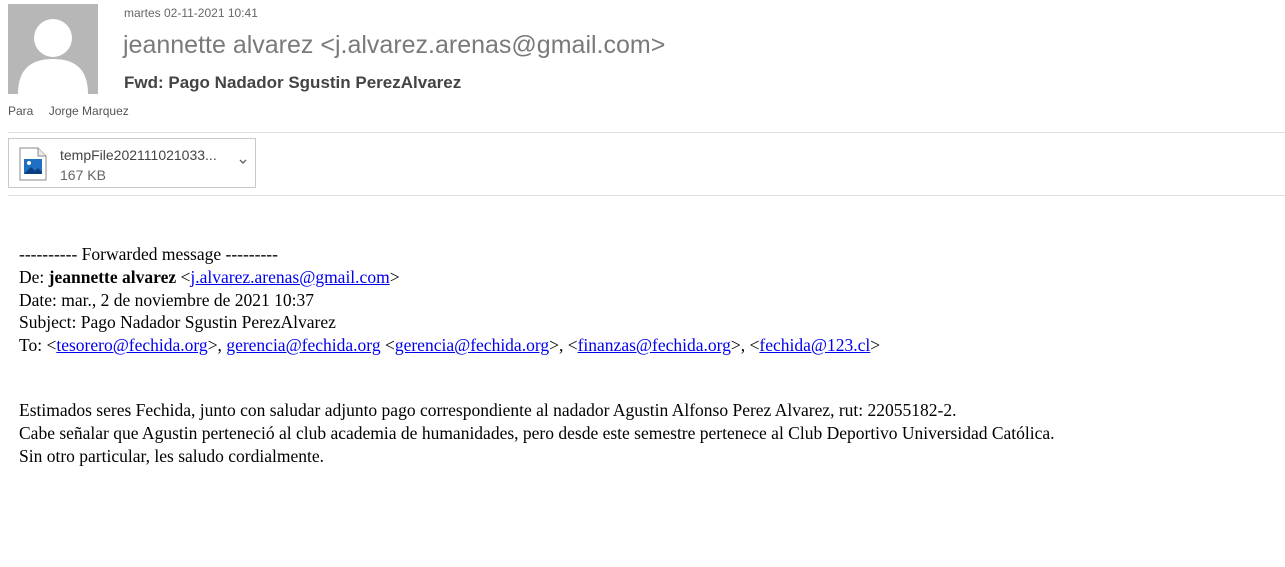 The height and width of the screenshot is (567, 1285). Describe the element at coordinates (148, 254) in the screenshot. I see `forwarded-banner: ---------- Forwarded message ---------` at that location.